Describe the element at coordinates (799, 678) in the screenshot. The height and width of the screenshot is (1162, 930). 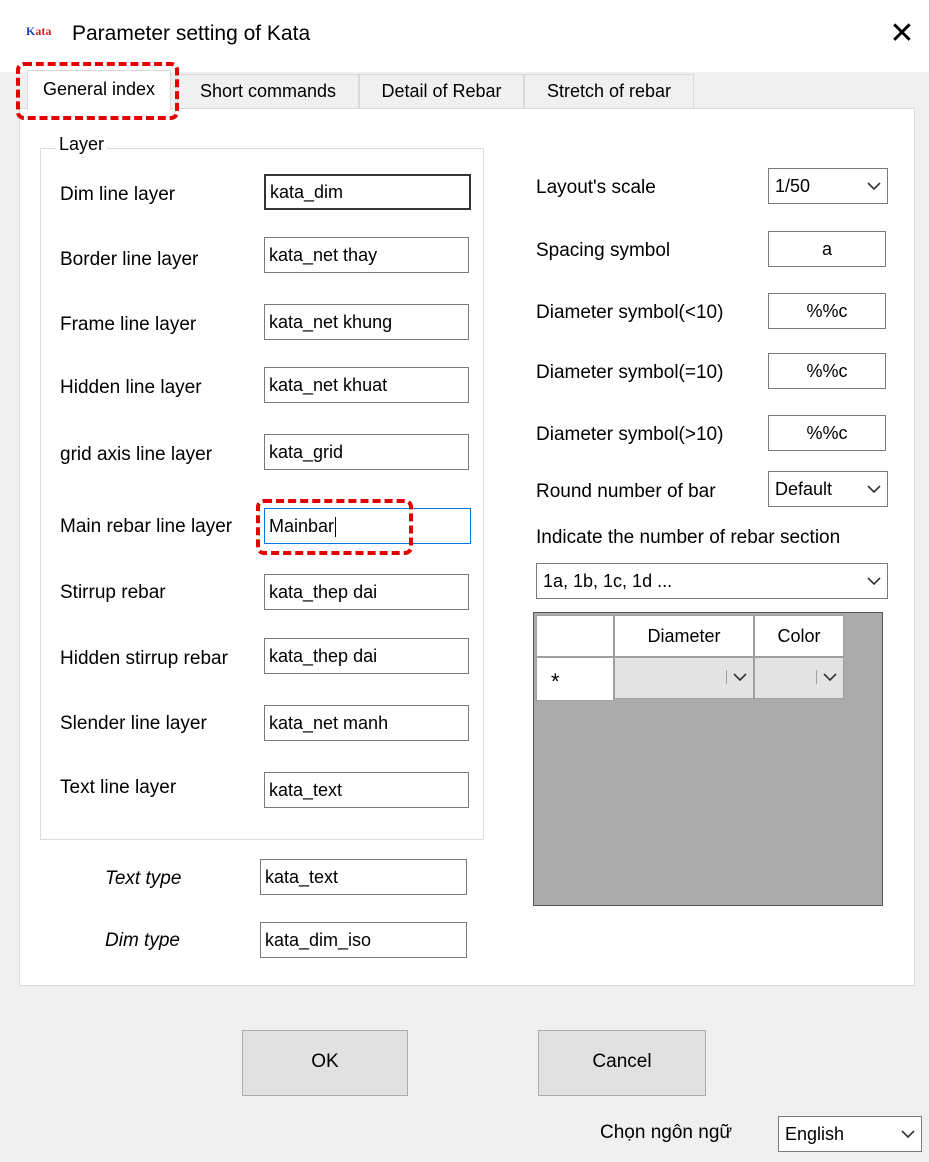
I see `grid-color-combo` at that location.